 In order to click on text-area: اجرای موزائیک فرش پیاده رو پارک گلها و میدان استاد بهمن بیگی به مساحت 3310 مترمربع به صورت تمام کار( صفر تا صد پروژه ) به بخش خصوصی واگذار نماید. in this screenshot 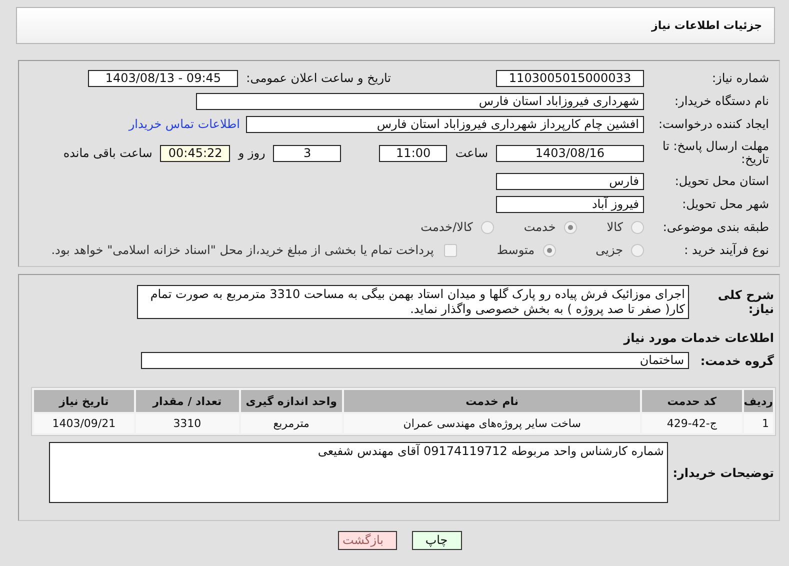, I will do `click(413, 302)`.